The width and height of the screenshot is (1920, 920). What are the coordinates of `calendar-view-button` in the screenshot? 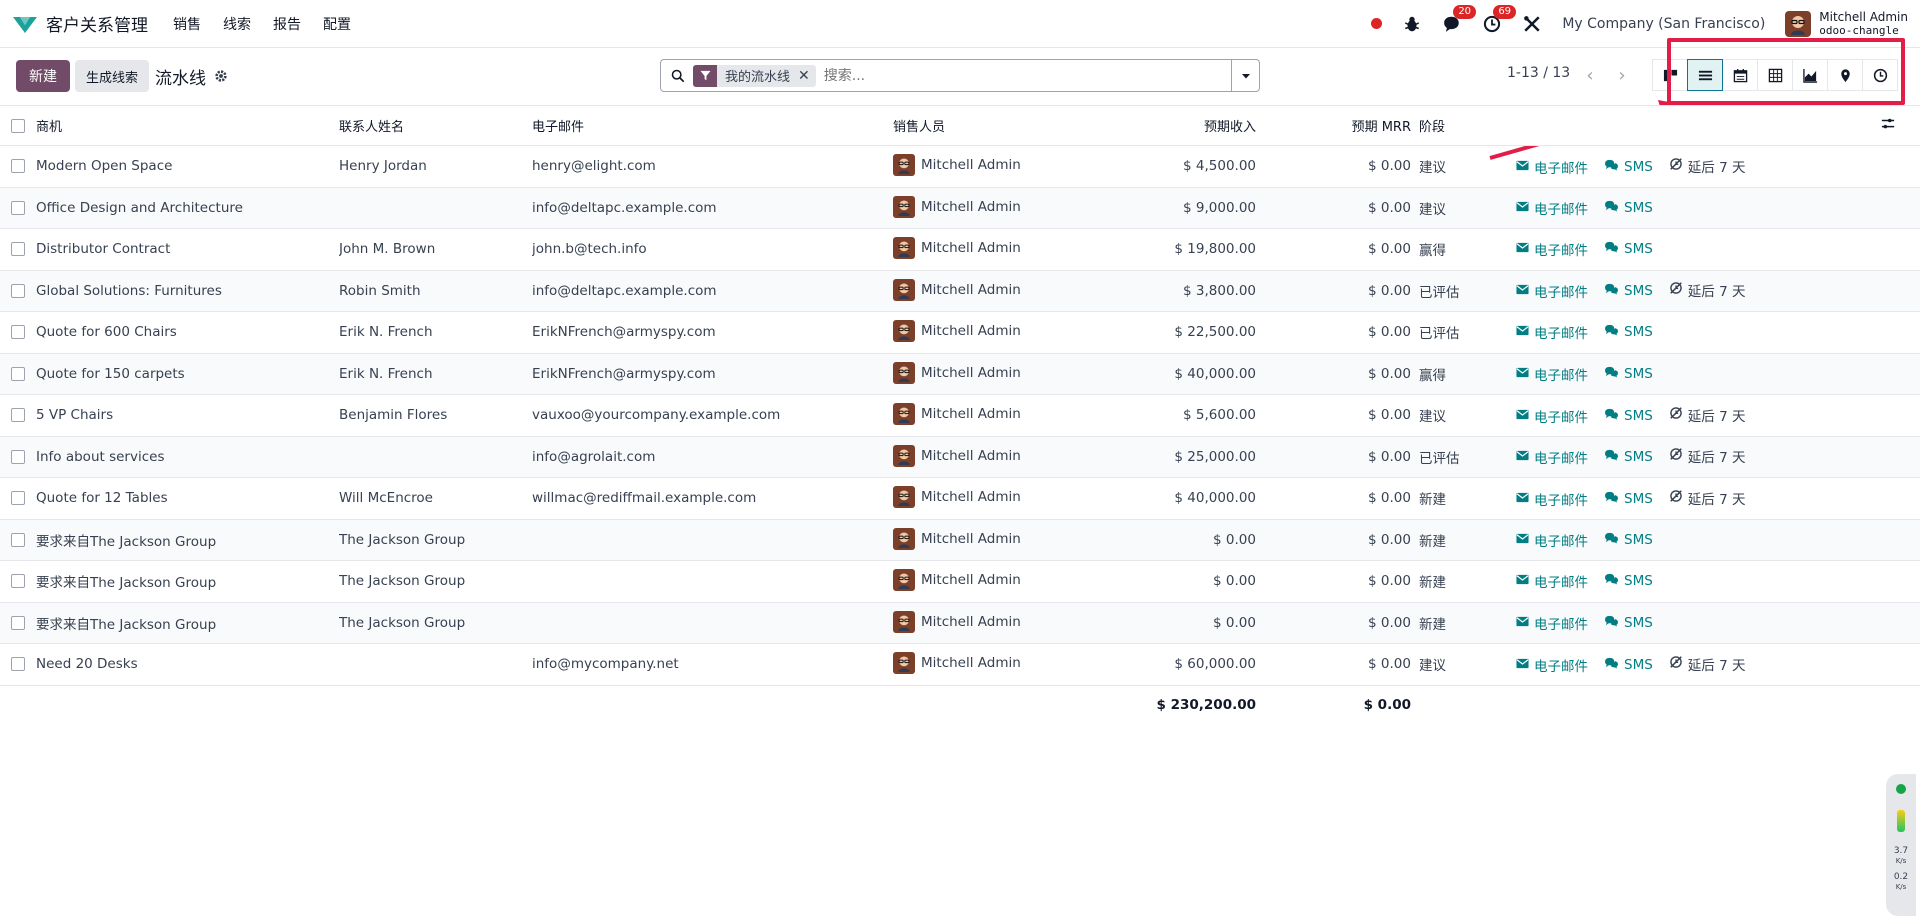 It's located at (1740, 75).